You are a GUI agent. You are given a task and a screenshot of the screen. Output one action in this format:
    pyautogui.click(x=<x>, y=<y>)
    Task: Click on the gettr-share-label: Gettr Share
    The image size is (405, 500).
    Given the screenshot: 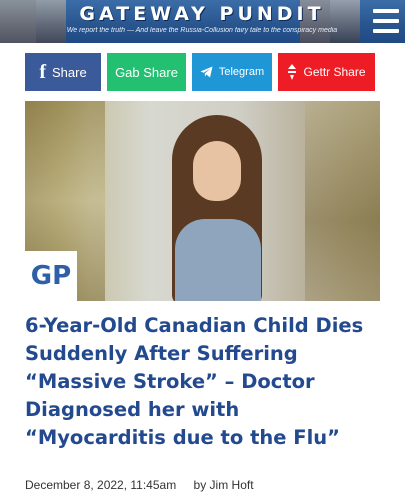 What is the action you would take?
    pyautogui.click(x=334, y=72)
    